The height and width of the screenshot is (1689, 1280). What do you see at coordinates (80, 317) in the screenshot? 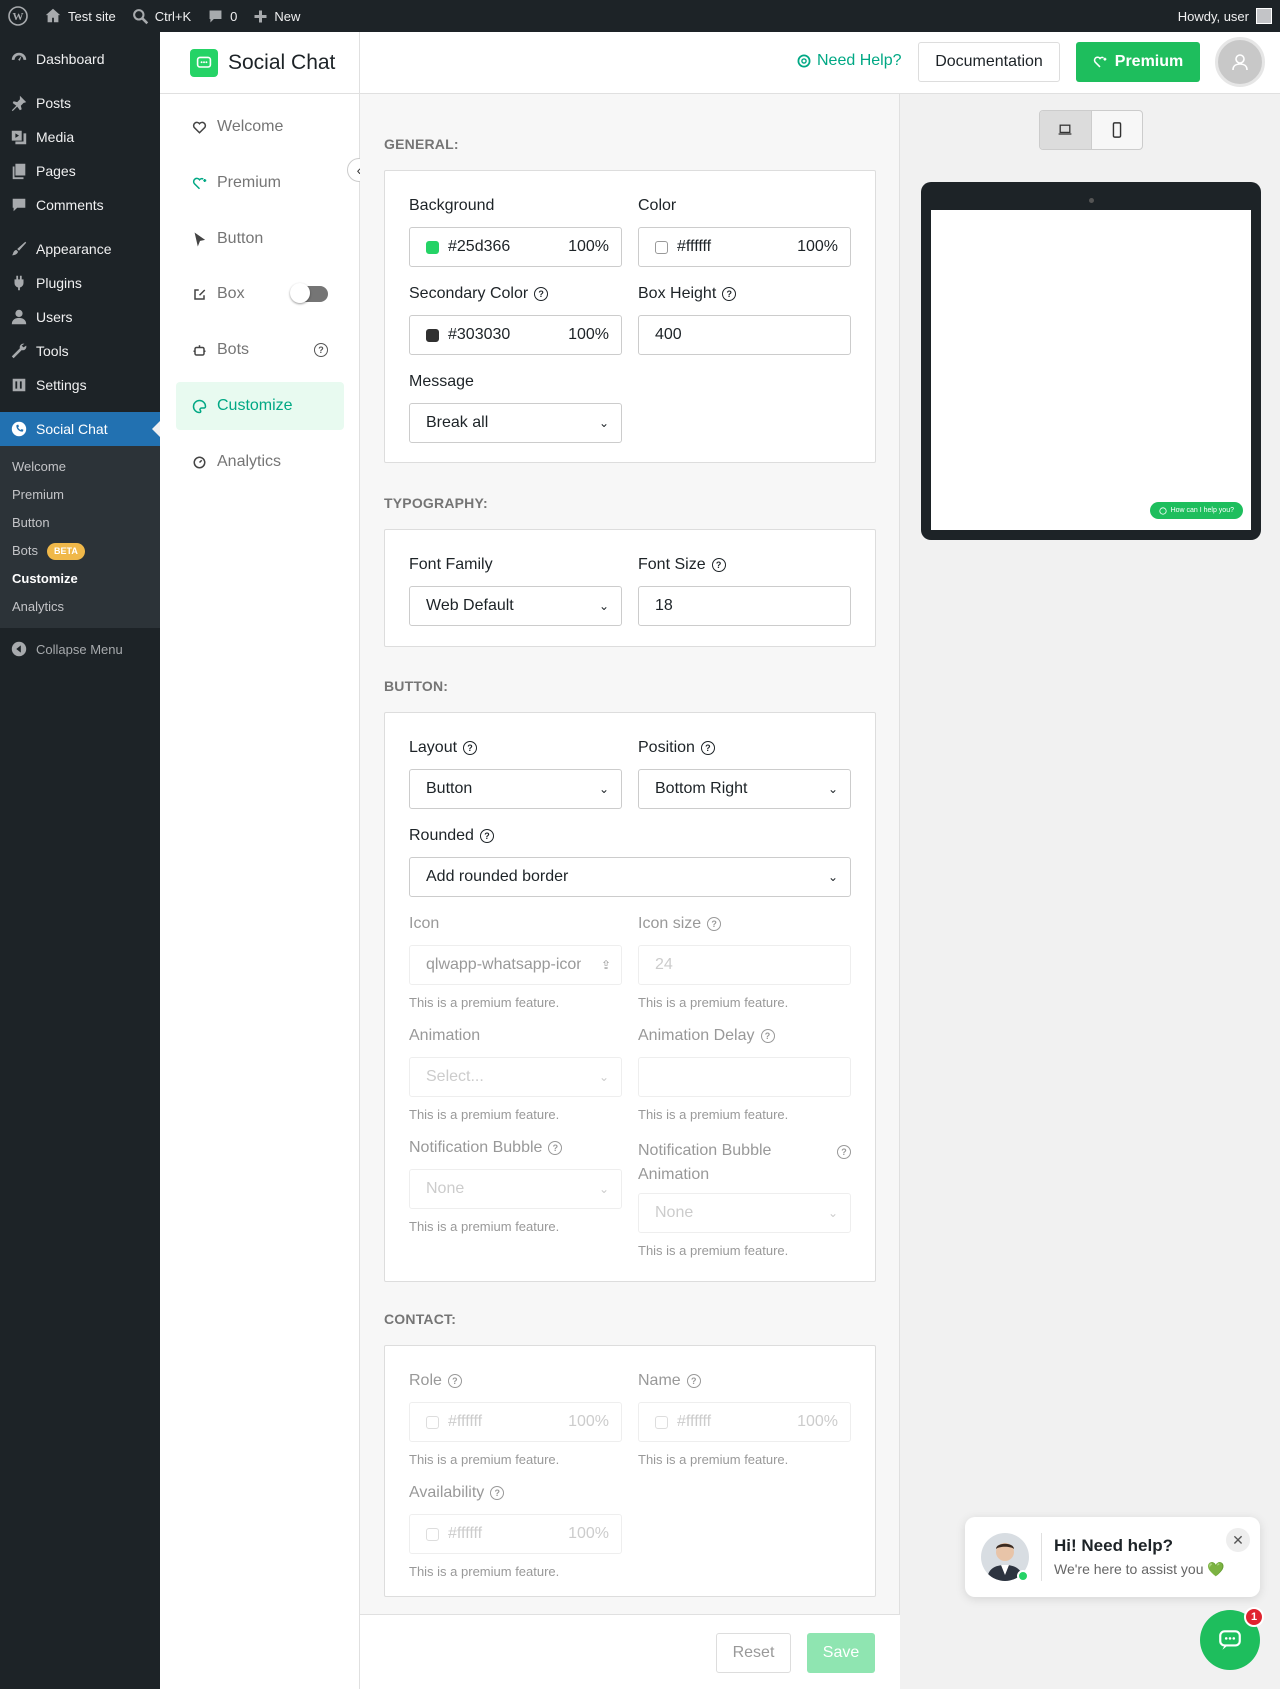
I see `menu-users: Users` at bounding box center [80, 317].